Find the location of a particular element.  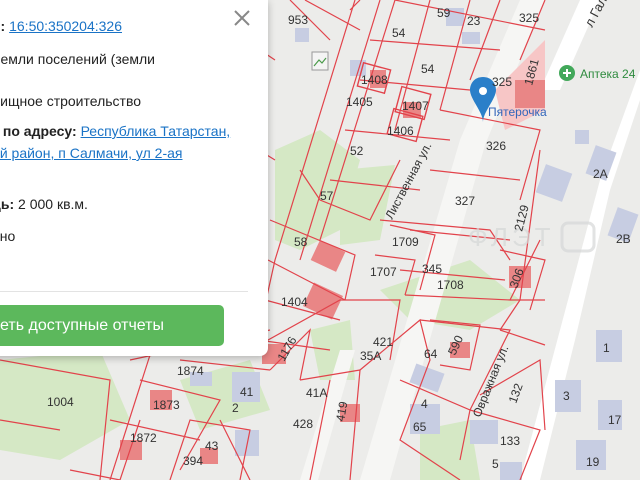

parcel-number-label: 23 is located at coordinates (474, 21).